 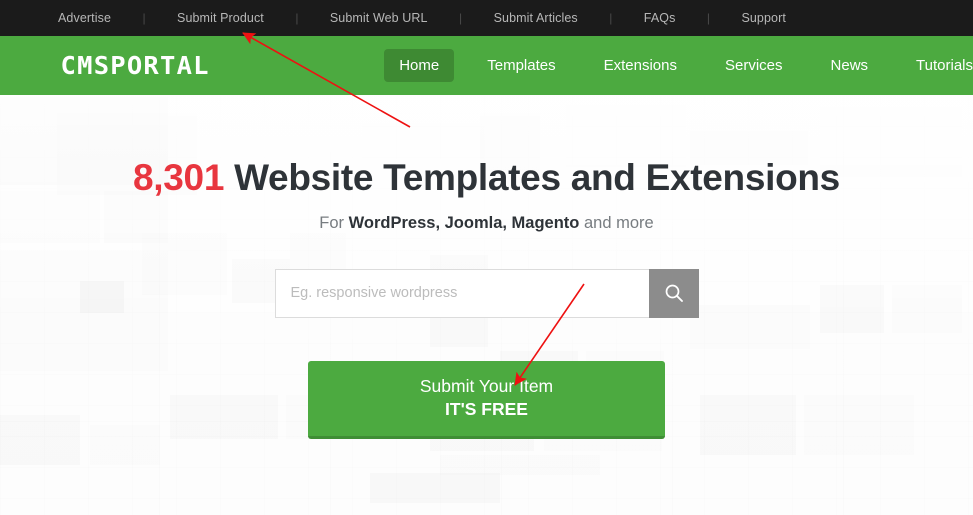 I want to click on nav-item-home: Home, so click(x=419, y=65).